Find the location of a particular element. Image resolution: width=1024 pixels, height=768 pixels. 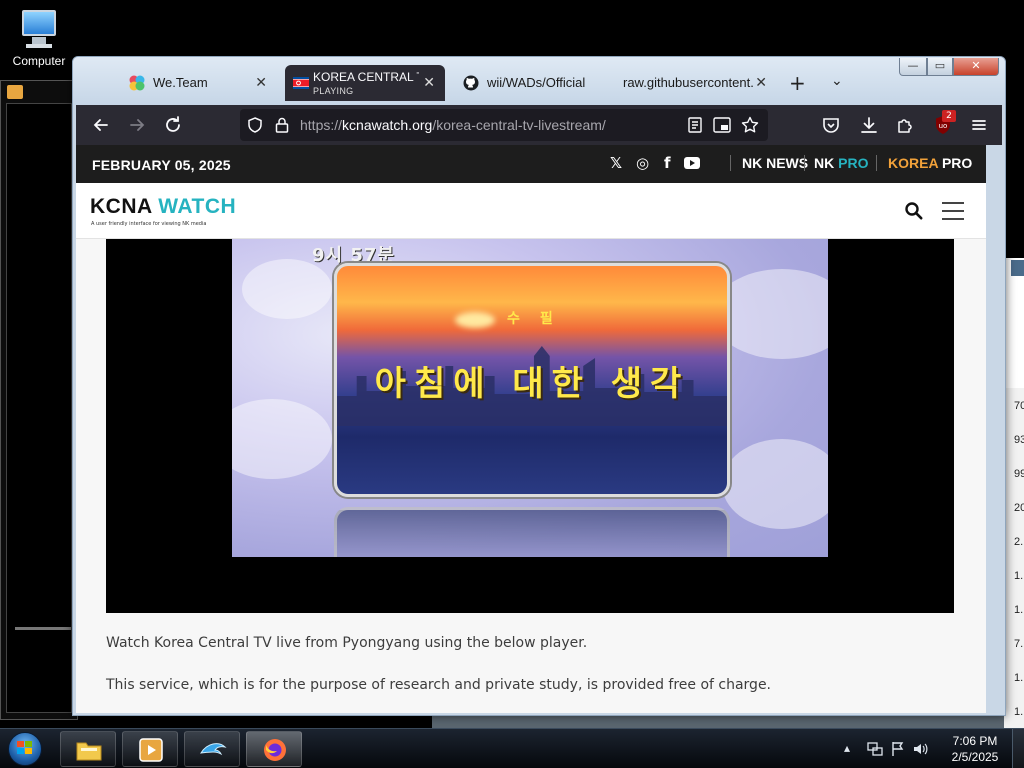

tab-title: We.Team is located at coordinates (180, 82).